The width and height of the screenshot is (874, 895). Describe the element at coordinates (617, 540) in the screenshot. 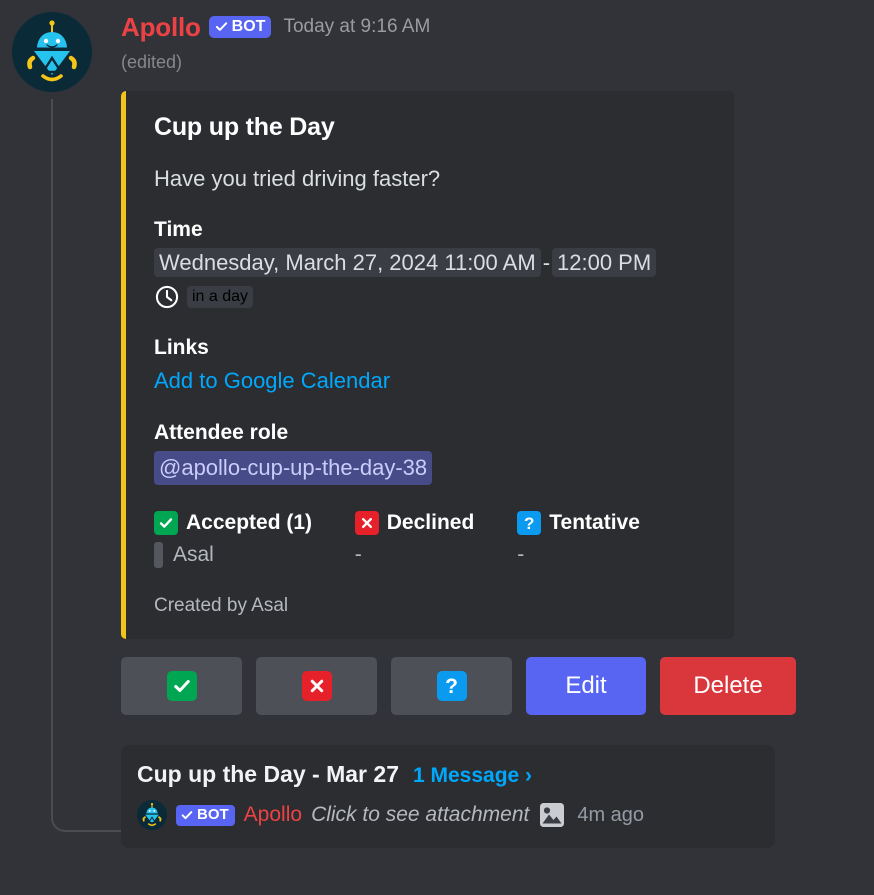

I see `rsvp-column-tentative: ? Tentative -` at that location.